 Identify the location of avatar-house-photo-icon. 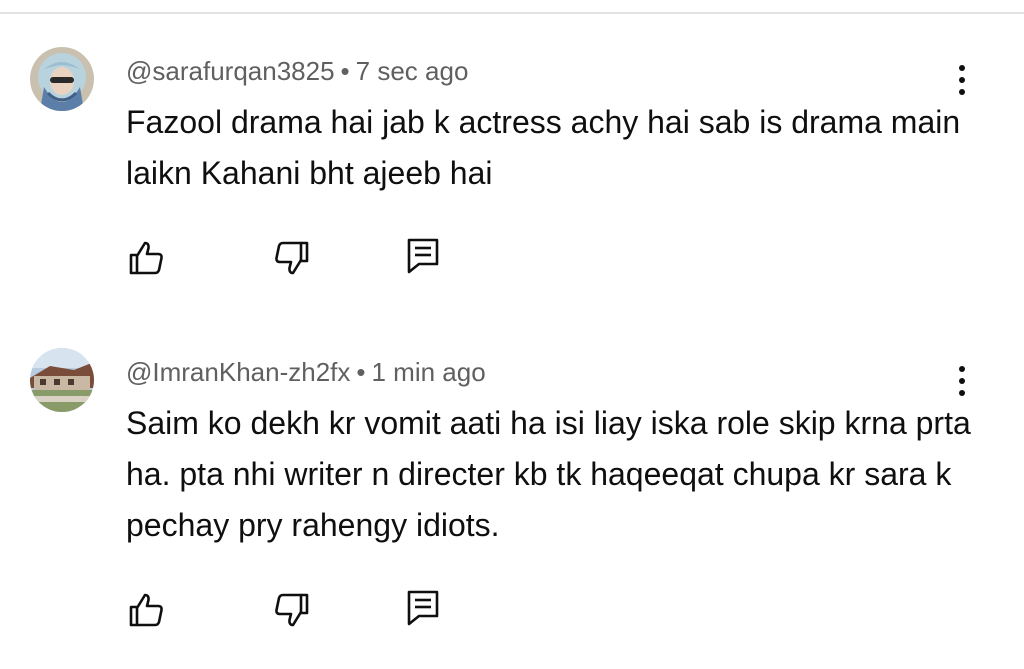
(62, 380).